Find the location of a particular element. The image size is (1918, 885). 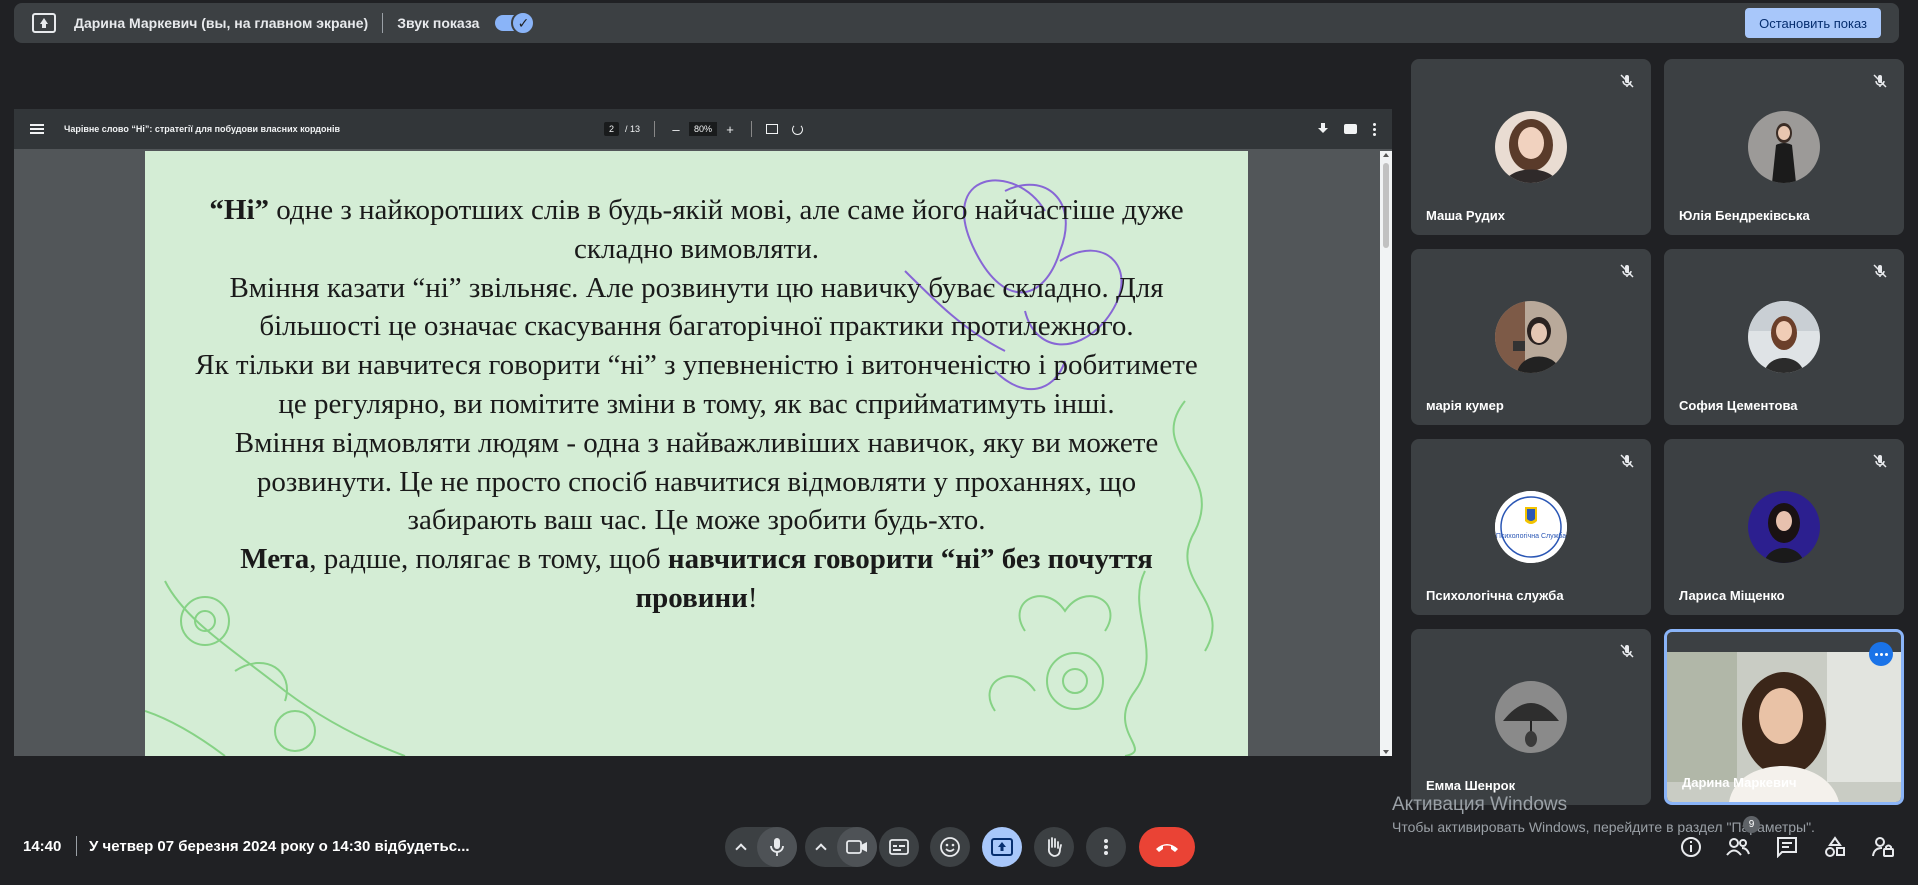

audio-settings-chevron is located at coordinates (741, 848).